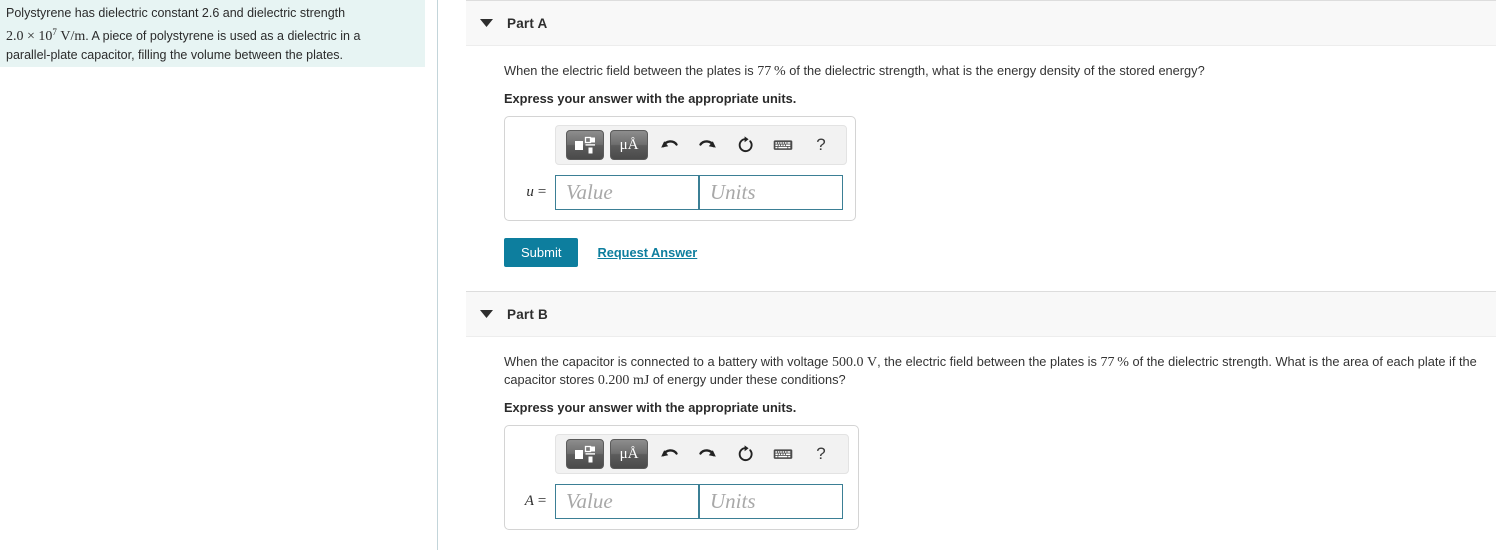 This screenshot has width=1496, height=550. I want to click on part-b-variable-label: A =, so click(535, 501).